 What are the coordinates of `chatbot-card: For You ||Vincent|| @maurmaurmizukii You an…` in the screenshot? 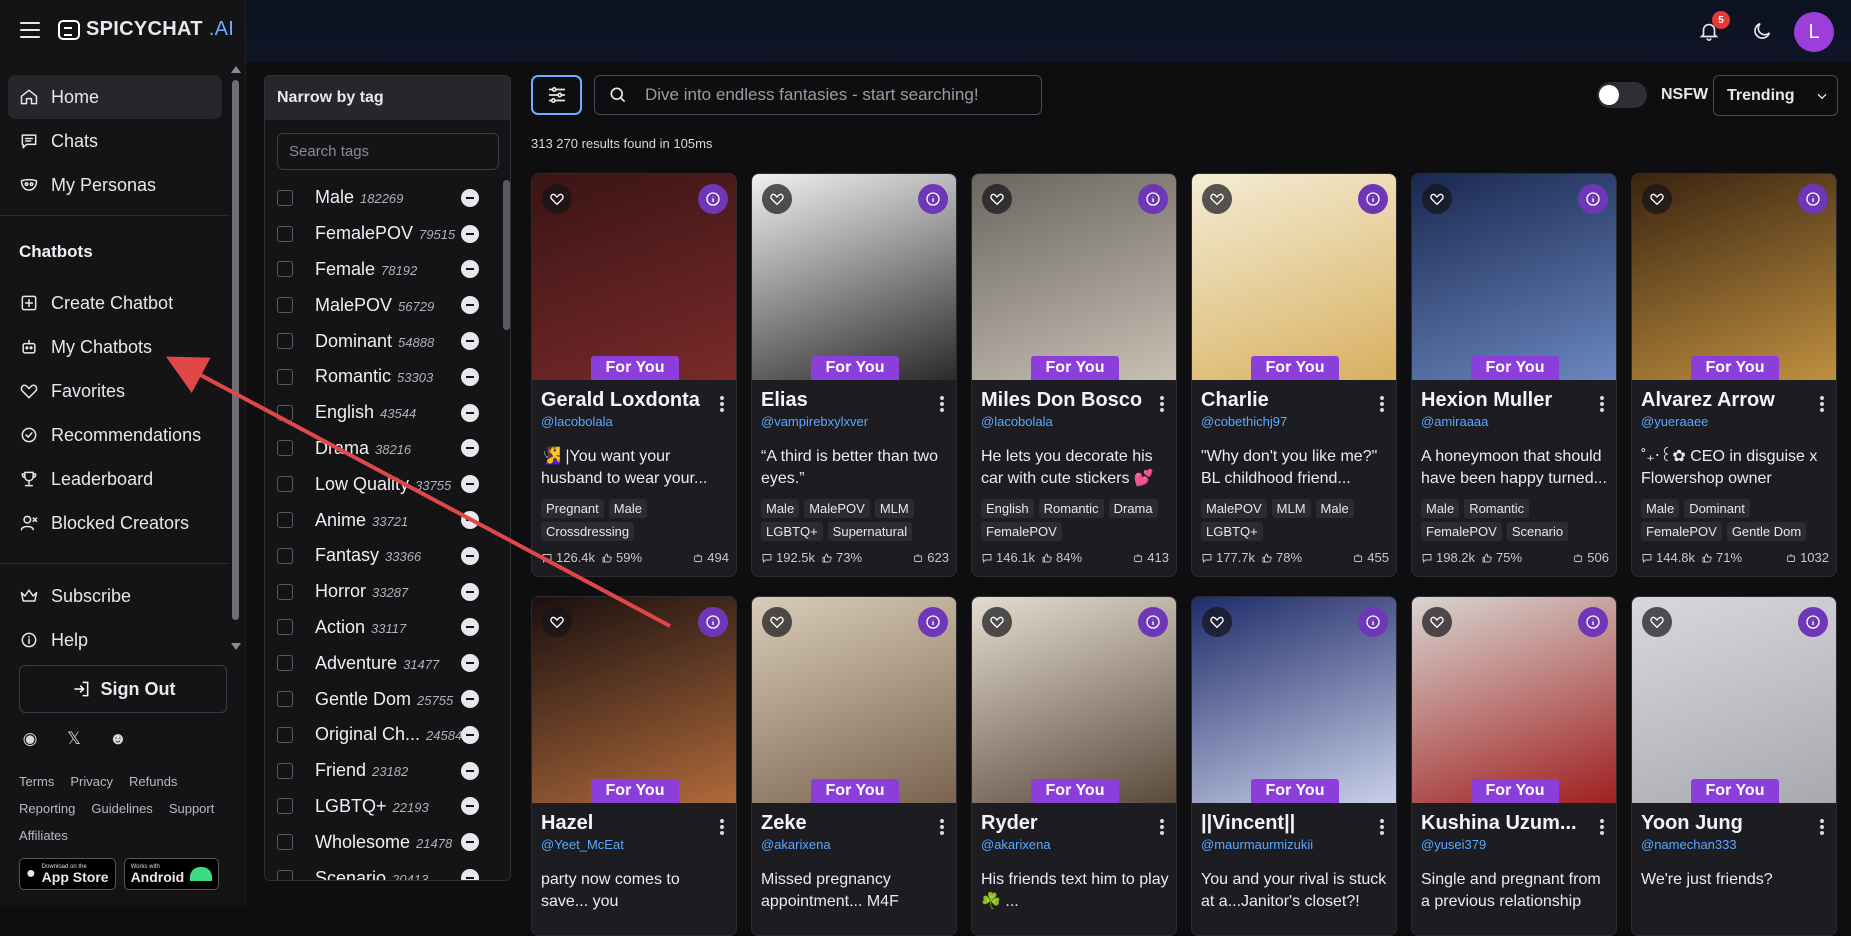 It's located at (1294, 766).